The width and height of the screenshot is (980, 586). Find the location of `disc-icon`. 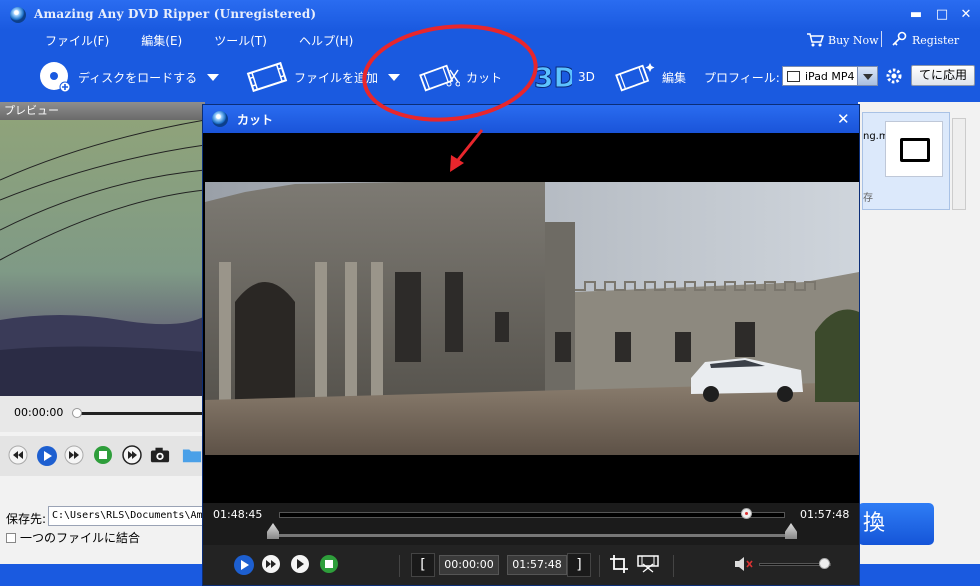

disc-icon is located at coordinates (55, 77).